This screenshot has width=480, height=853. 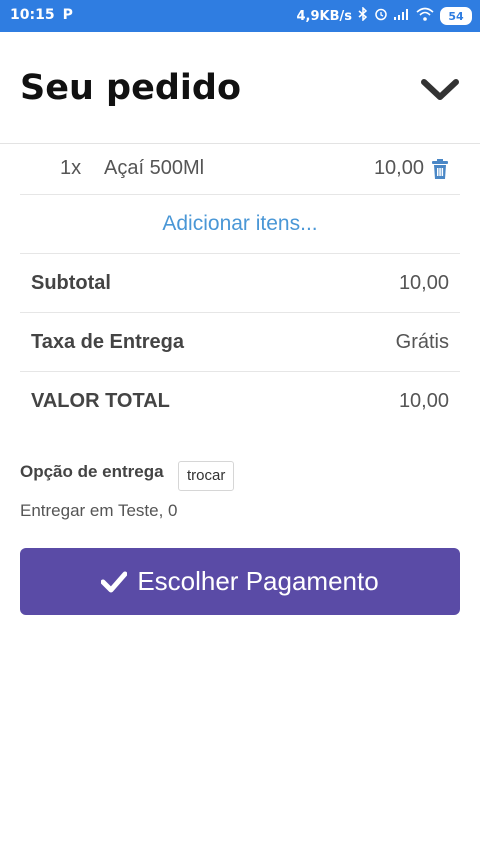 What do you see at coordinates (67, 15) in the screenshot?
I see `app-badge-icon: P` at bounding box center [67, 15].